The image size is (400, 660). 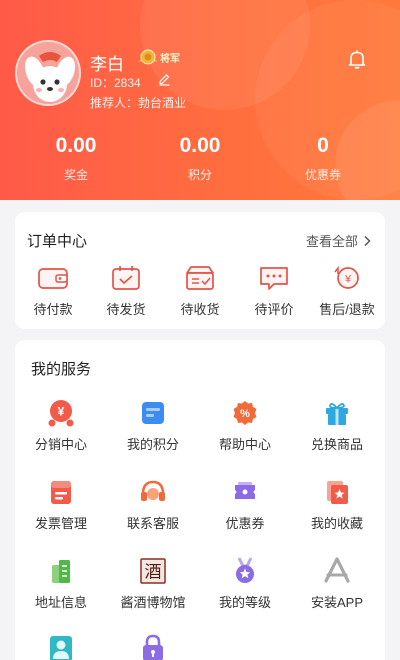 I want to click on order-after-sale: ¥ 售后/退款, so click(x=347, y=291).